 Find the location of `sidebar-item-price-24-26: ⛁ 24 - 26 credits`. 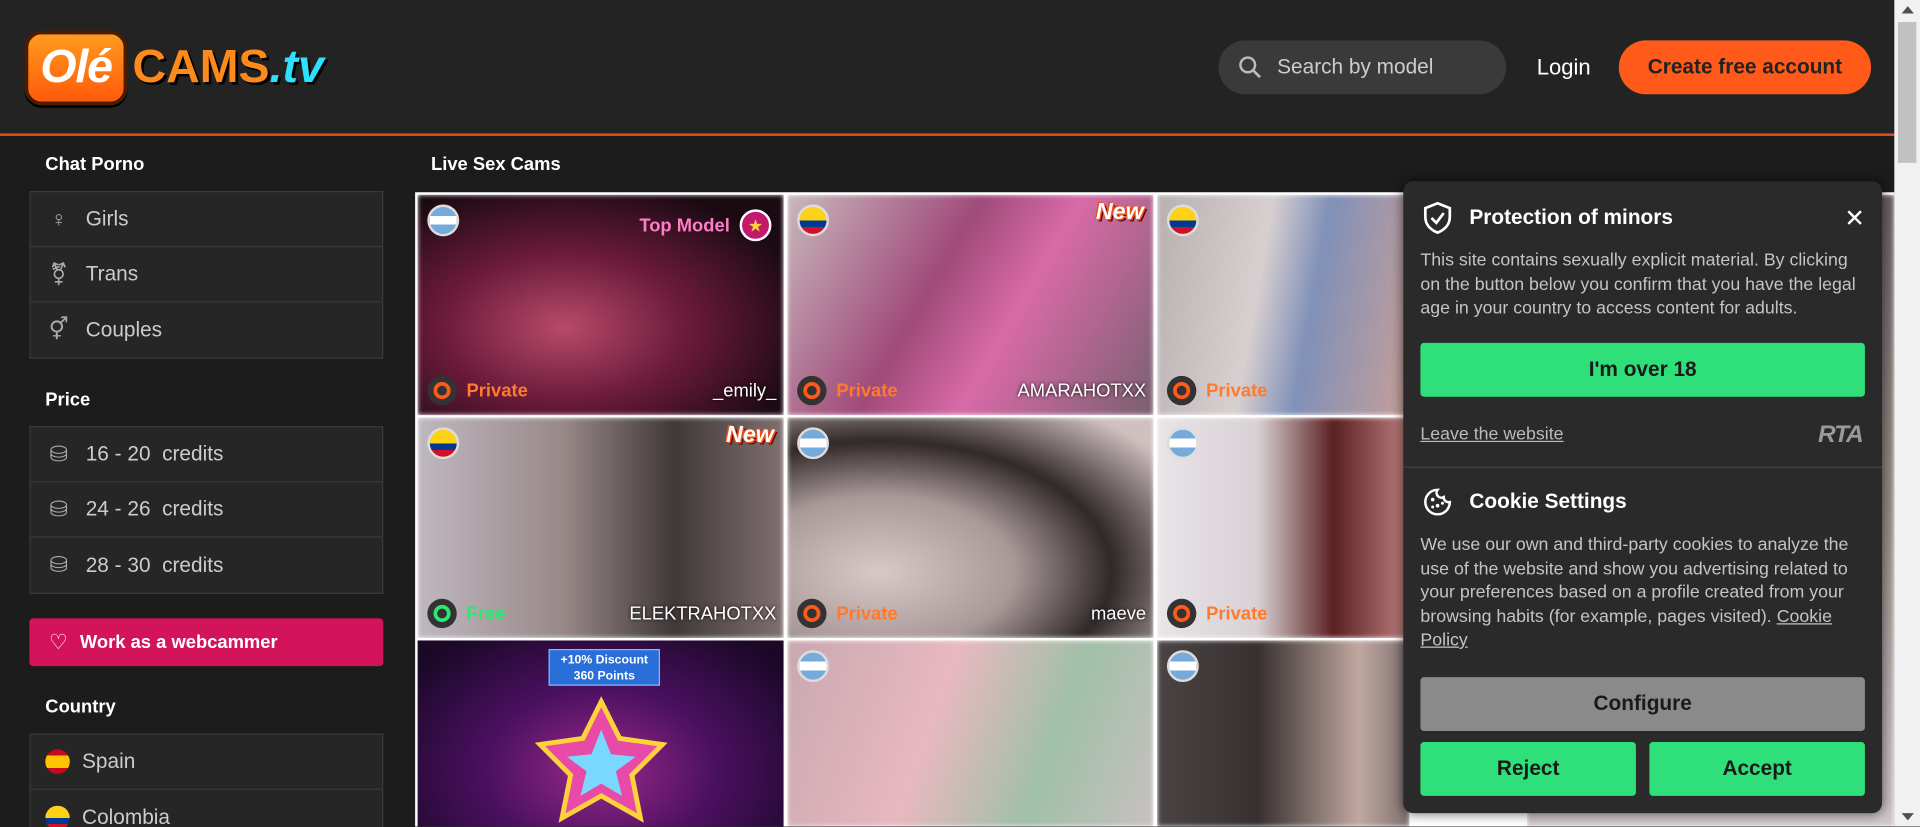

sidebar-item-price-24-26: ⛁ 24 - 26 credits is located at coordinates (206, 510).